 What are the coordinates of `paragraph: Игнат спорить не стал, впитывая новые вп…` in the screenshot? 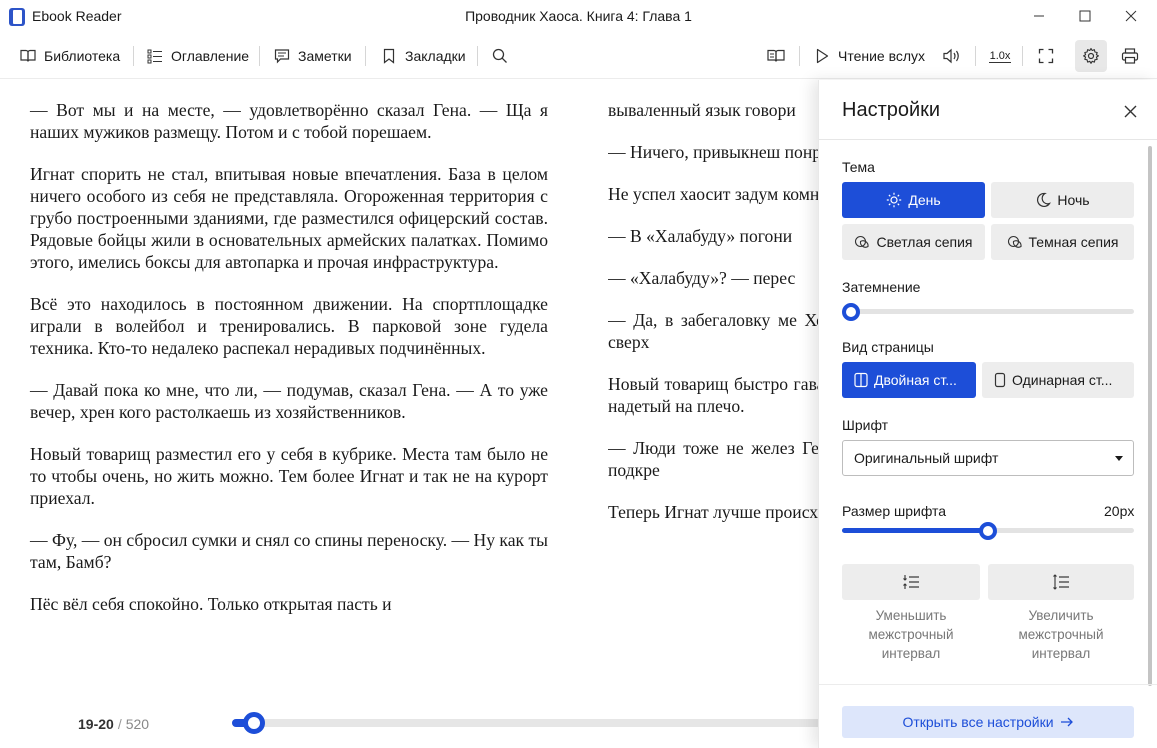 It's located at (289, 218).